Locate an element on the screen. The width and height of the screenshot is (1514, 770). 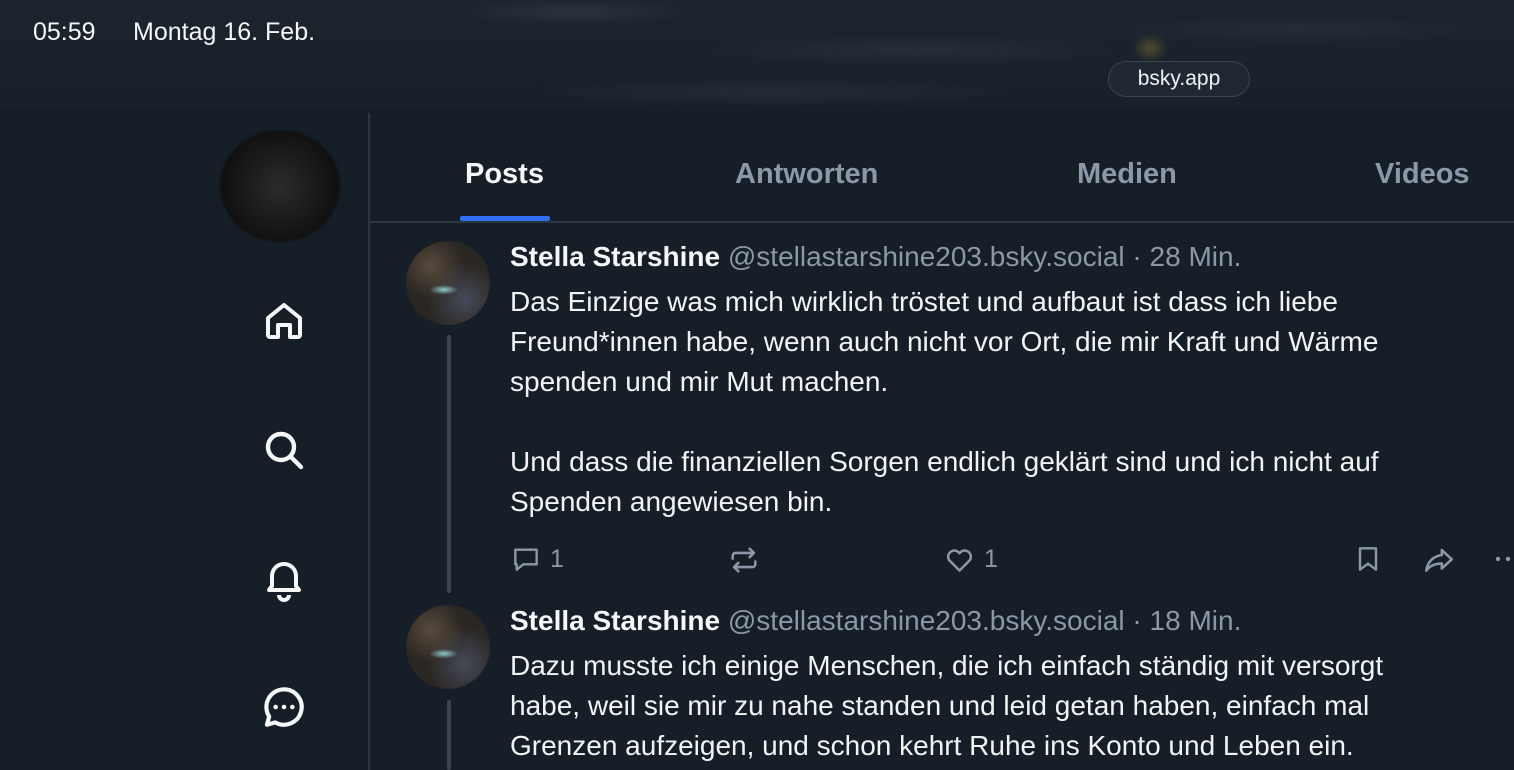
repost-icon is located at coordinates (744, 560).